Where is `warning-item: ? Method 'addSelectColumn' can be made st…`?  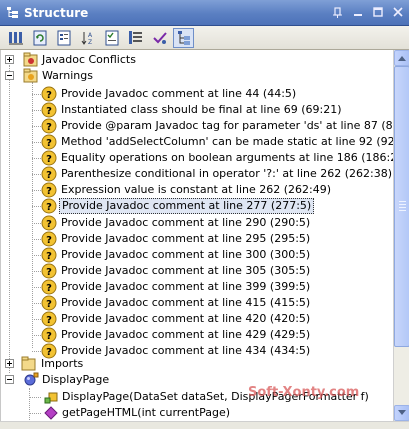 warning-item: ? Method 'addSelectColumn' can be made st… is located at coordinates (197, 142).